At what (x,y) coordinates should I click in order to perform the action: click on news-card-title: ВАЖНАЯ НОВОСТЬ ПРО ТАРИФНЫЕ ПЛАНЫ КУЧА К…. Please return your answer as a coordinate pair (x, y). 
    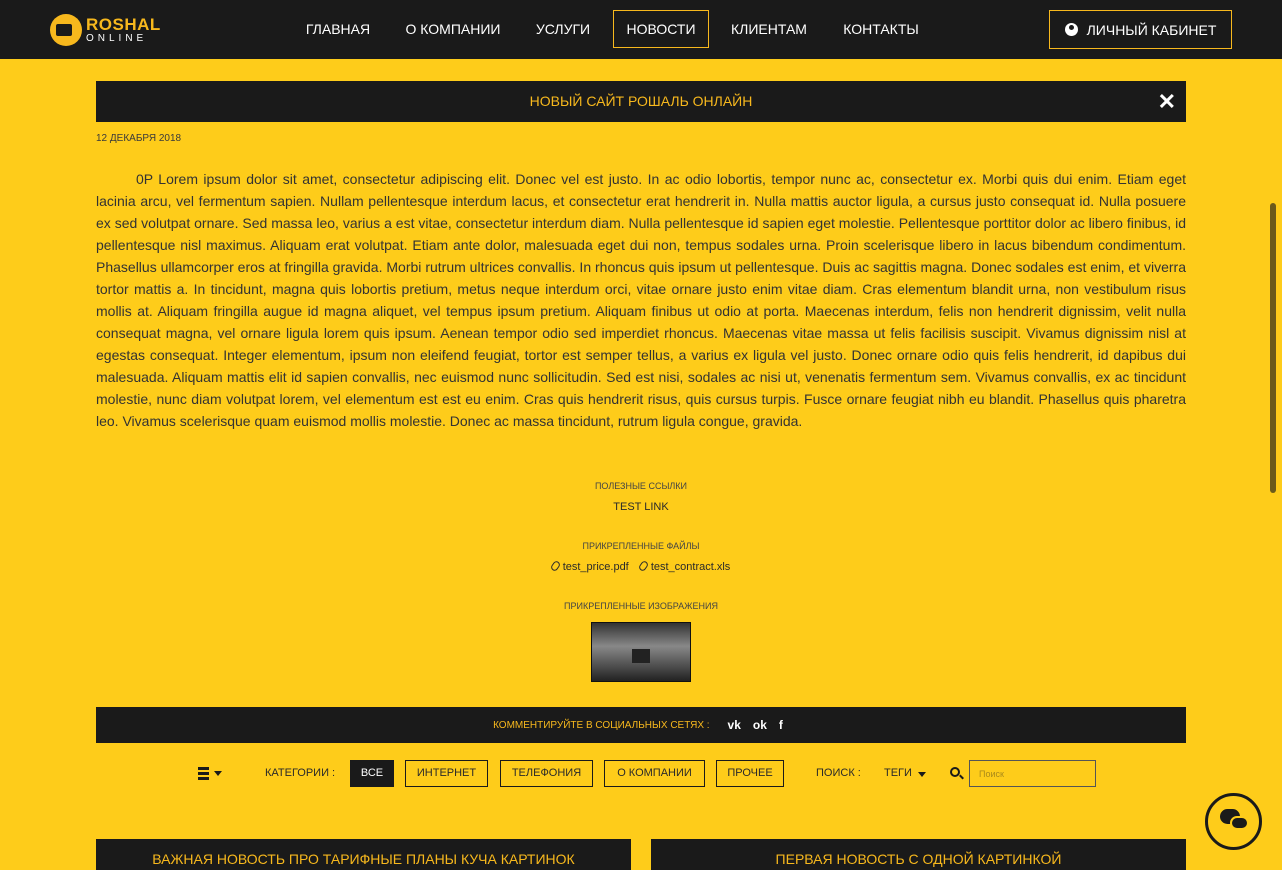
    Looking at the image, I should click on (363, 854).